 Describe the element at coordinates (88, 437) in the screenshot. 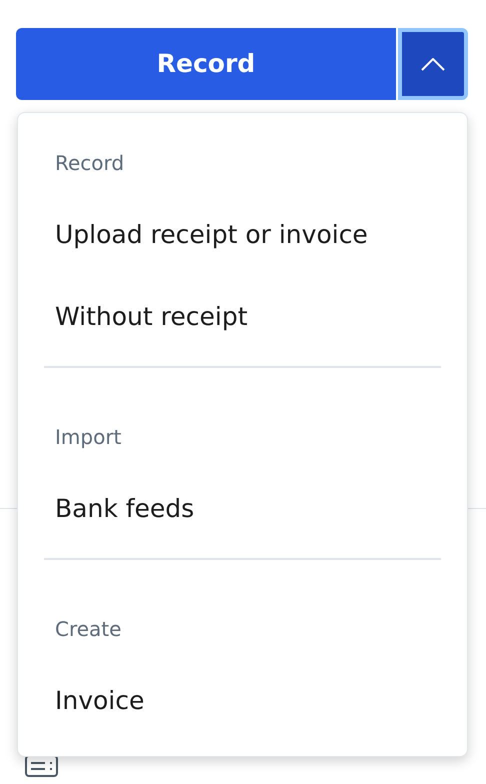

I see `section-header: Import` at that location.